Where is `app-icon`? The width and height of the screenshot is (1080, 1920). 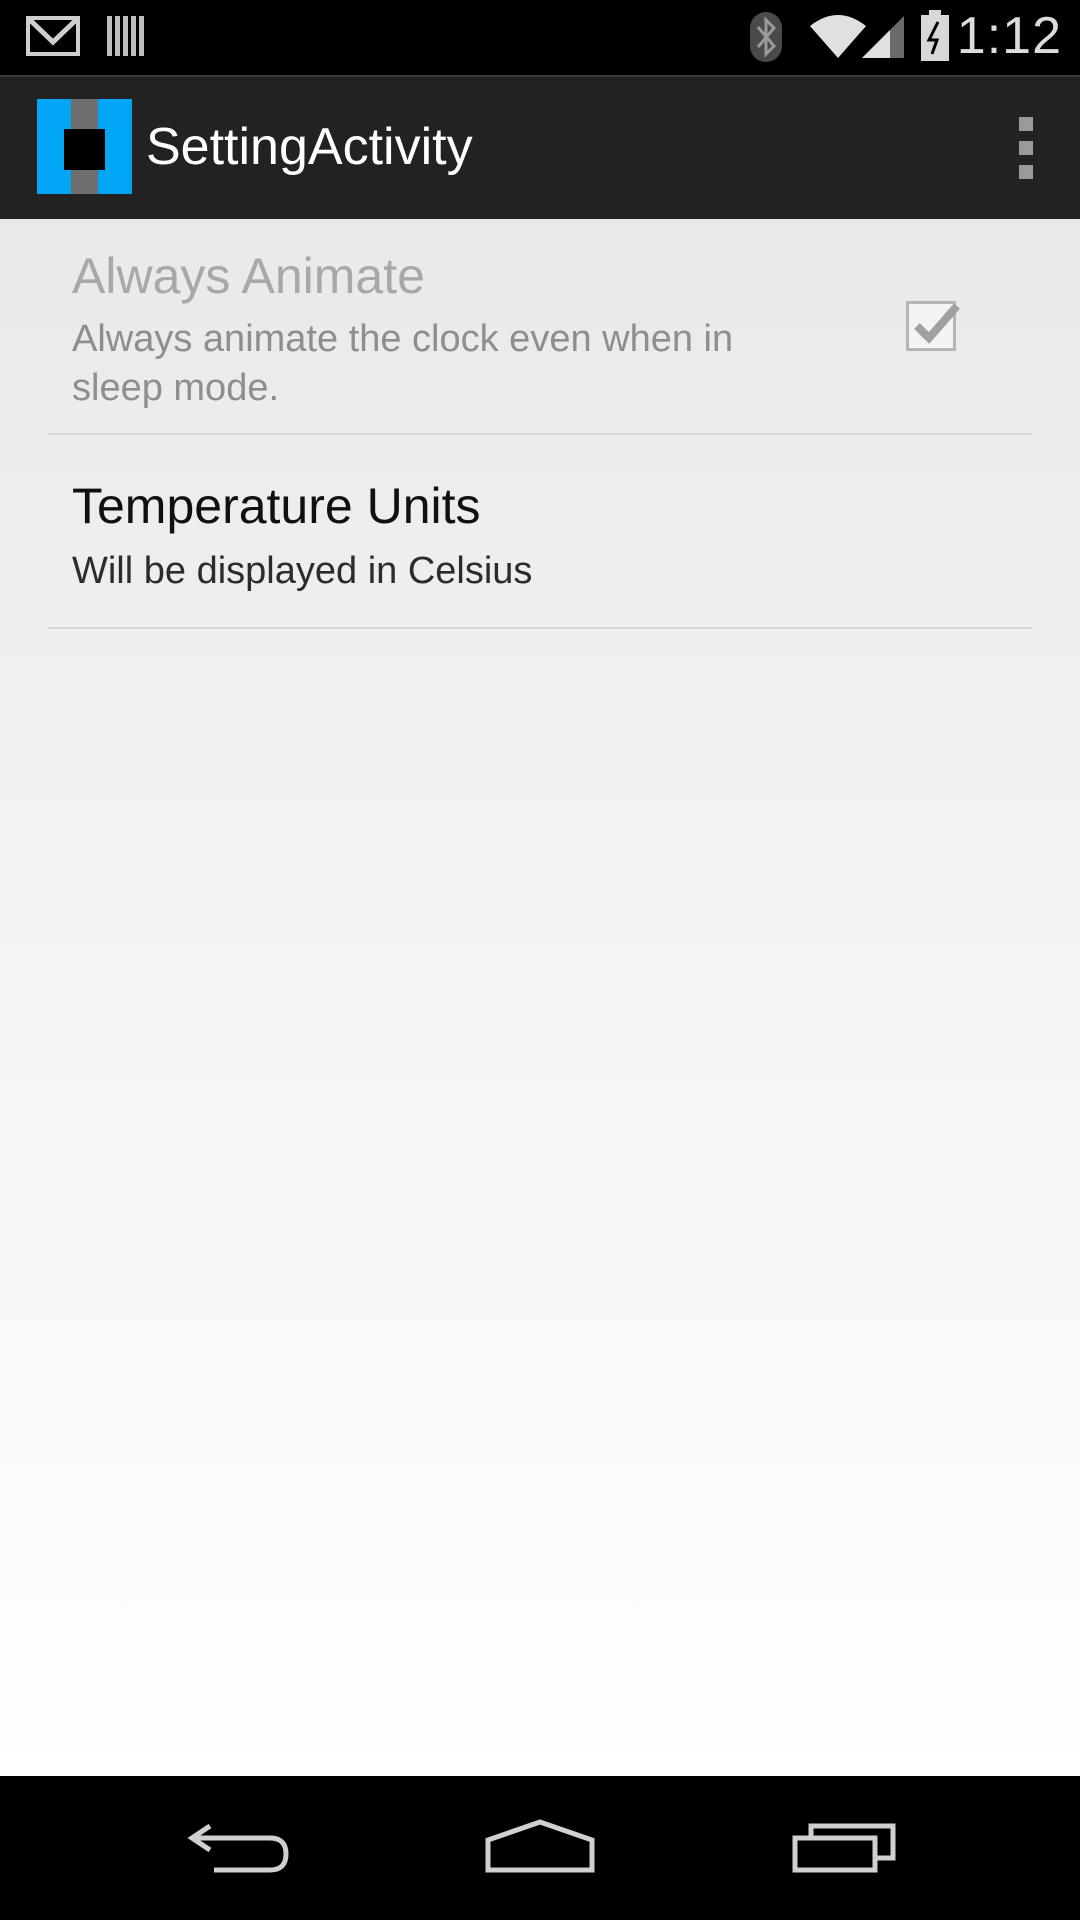 app-icon is located at coordinates (84, 146).